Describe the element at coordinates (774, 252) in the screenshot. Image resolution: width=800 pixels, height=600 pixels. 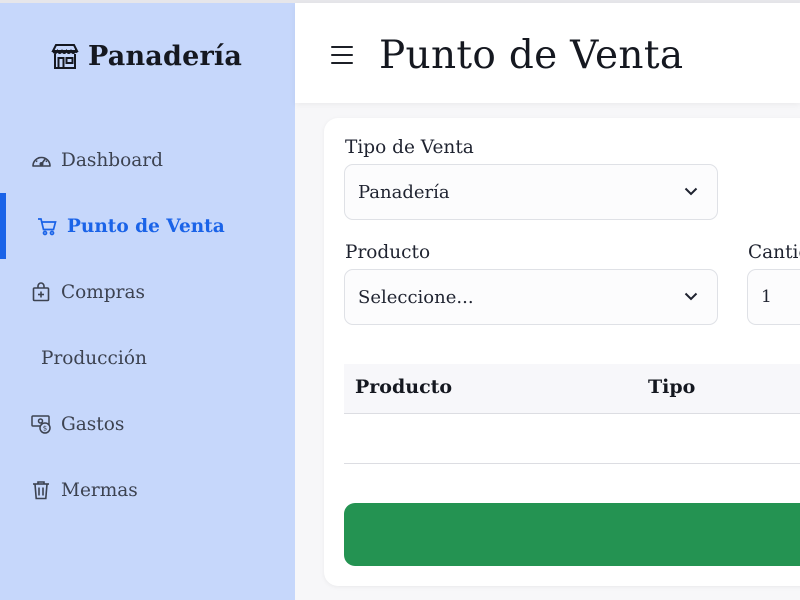
I see `quantity-label: Cantic` at that location.